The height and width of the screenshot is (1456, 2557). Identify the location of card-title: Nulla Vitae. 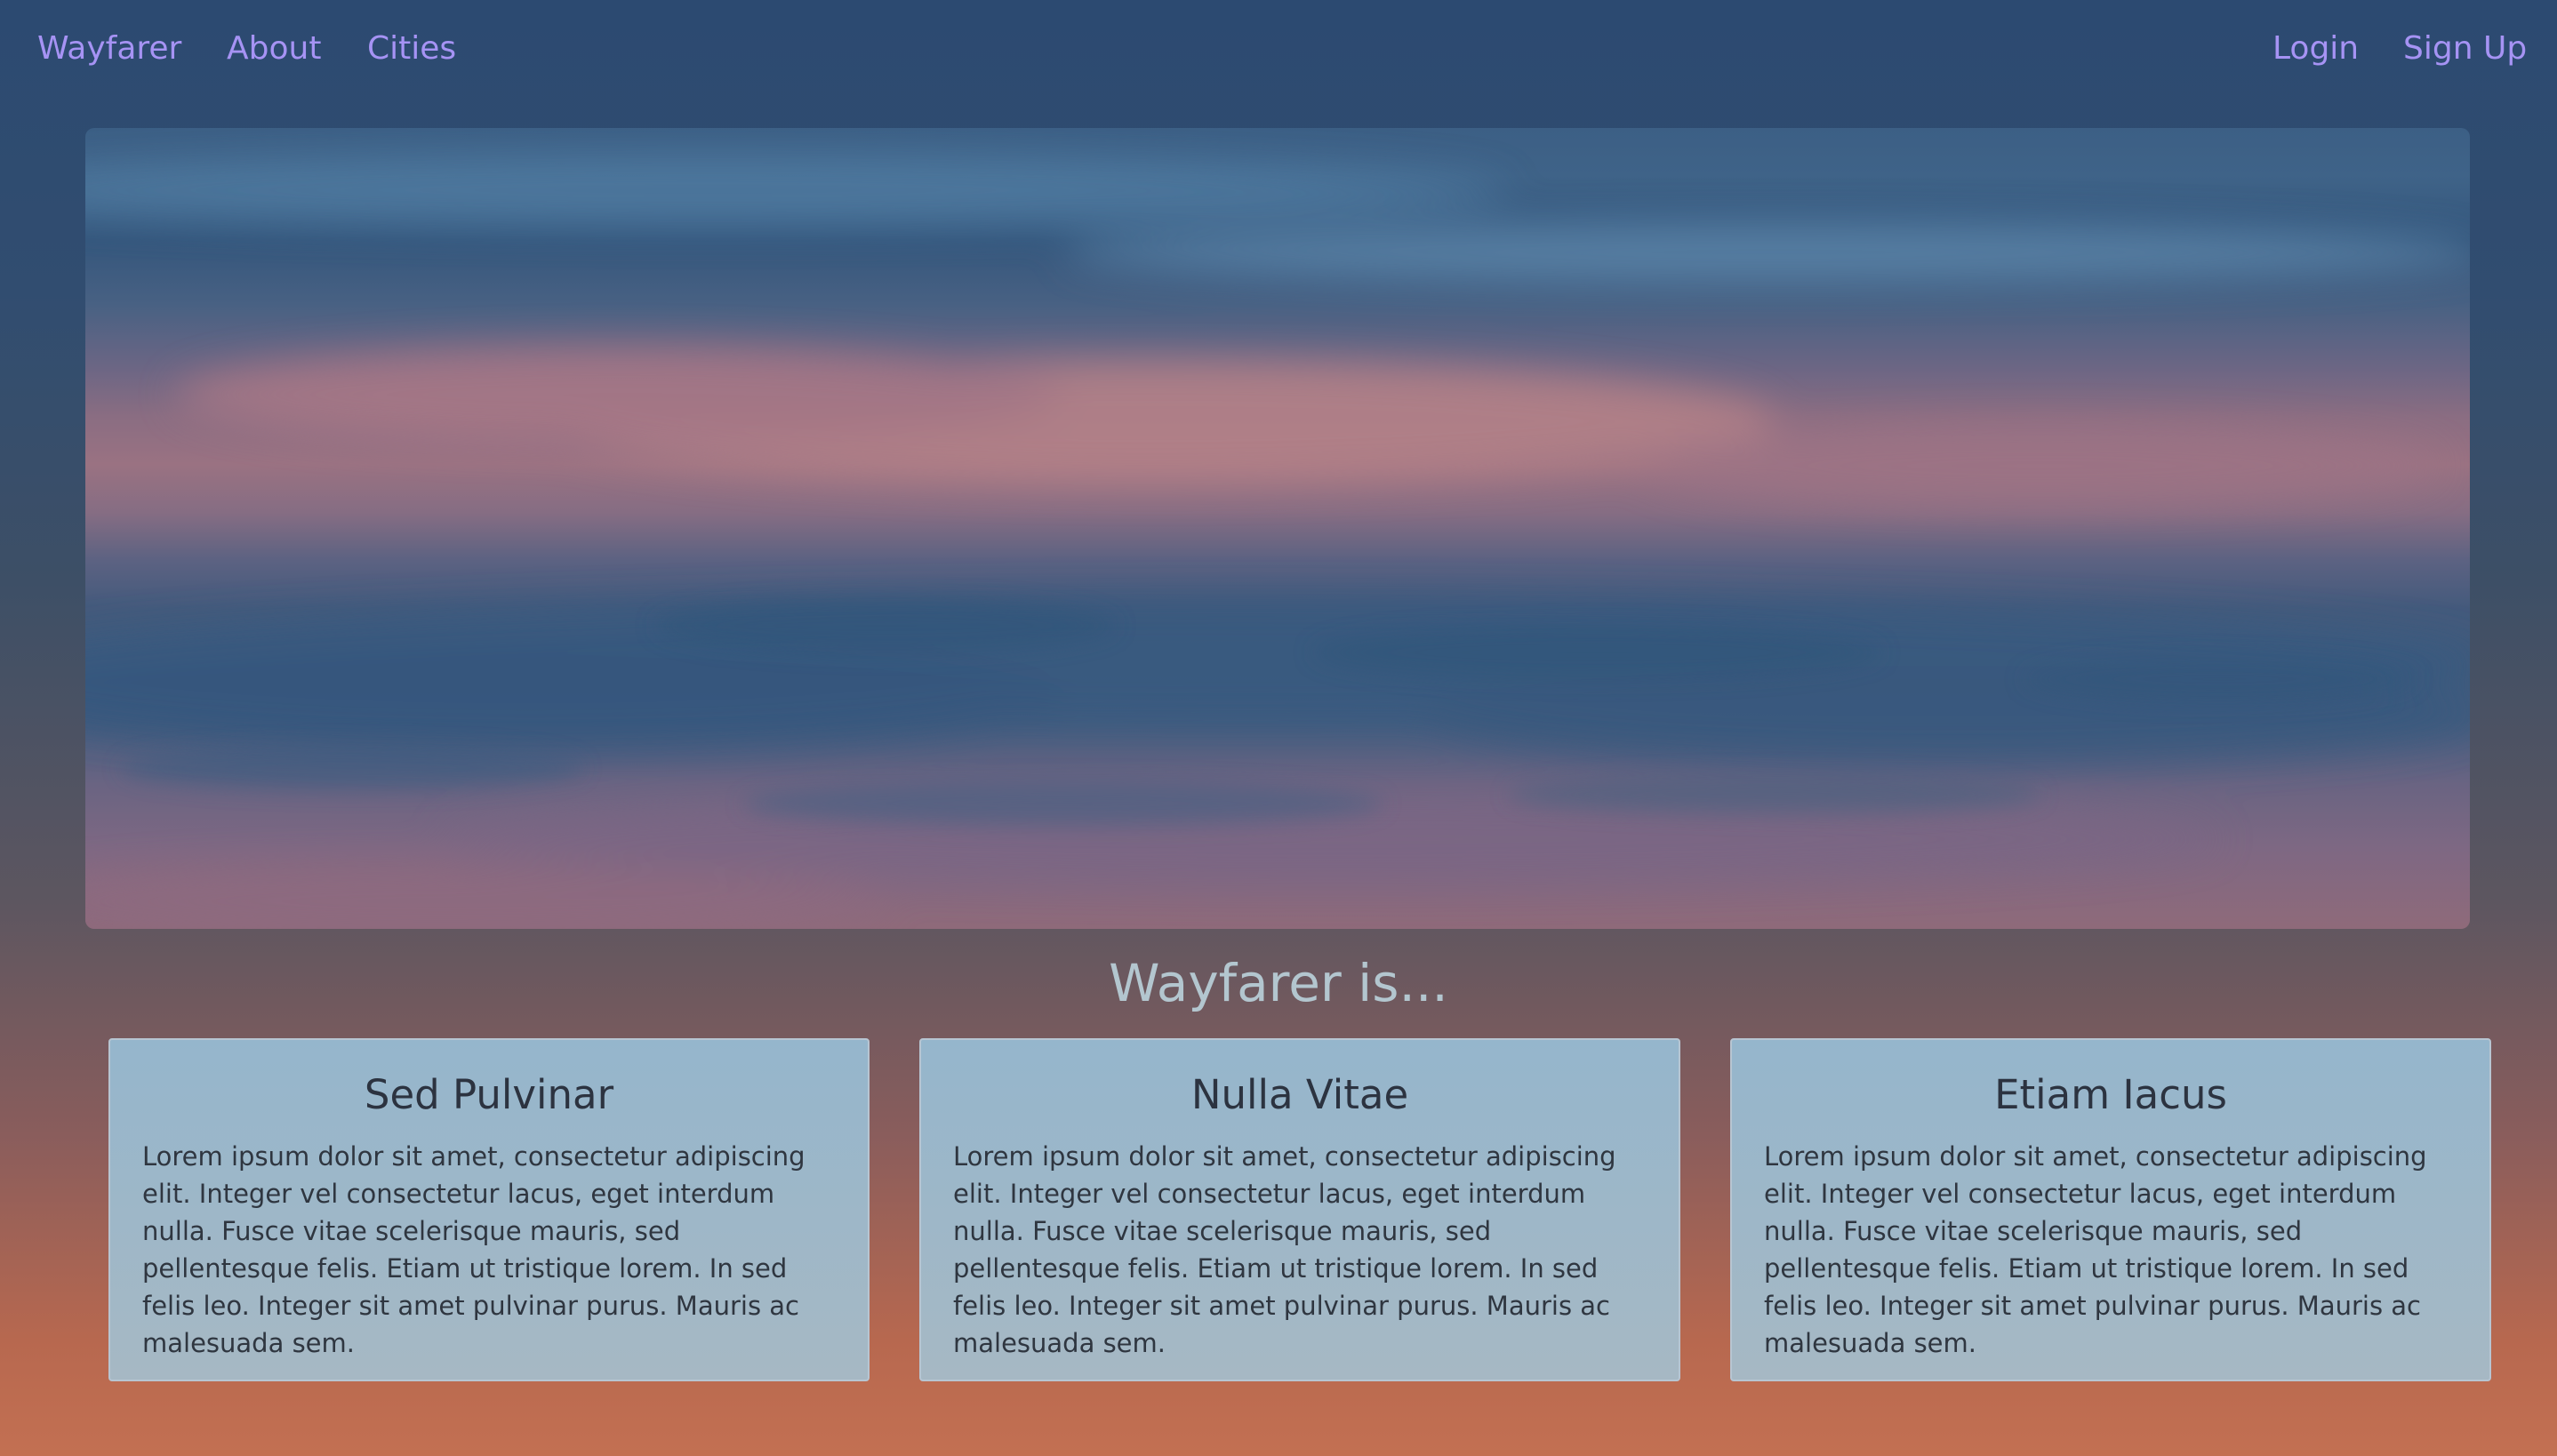
(1299, 1094).